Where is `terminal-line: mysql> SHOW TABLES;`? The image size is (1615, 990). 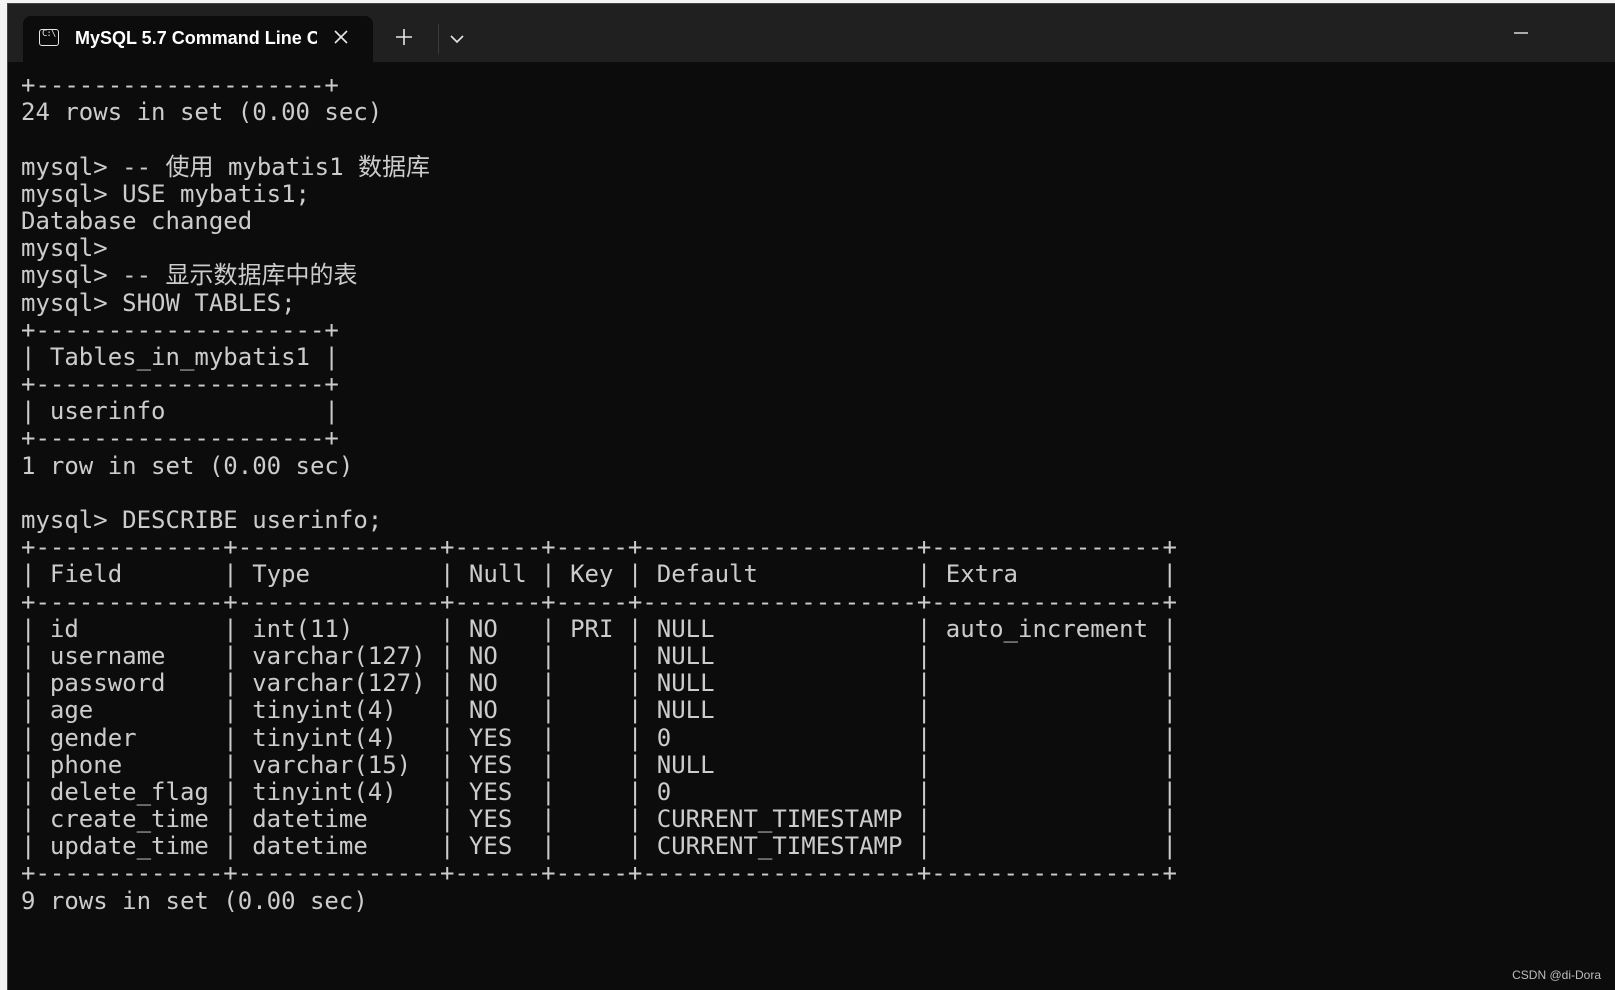
terminal-line: mysql> SHOW TABLES; is located at coordinates (158, 302).